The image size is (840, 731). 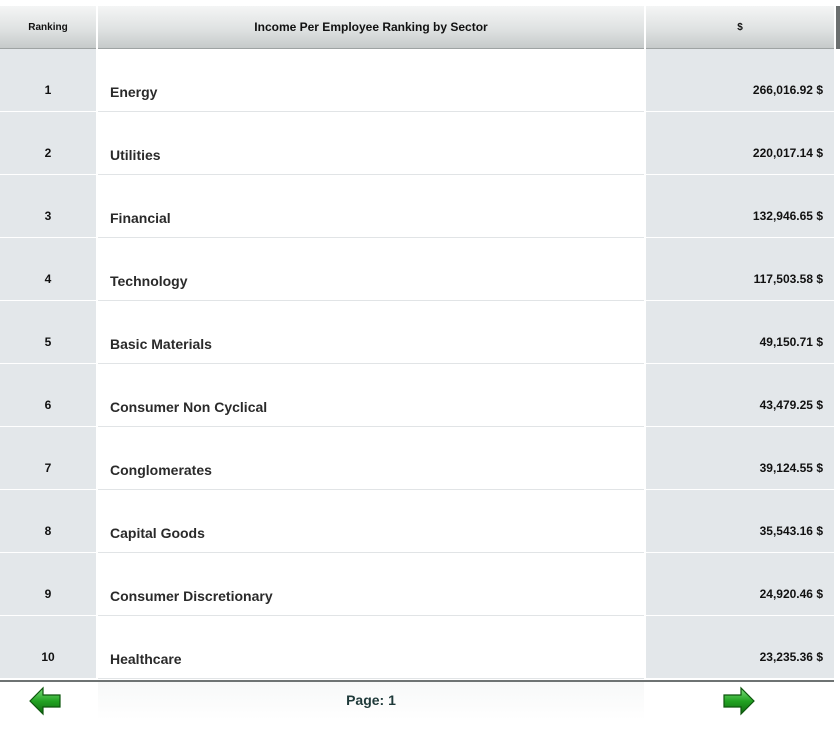 I want to click on sector-name: Basic Materials, so click(x=161, y=344).